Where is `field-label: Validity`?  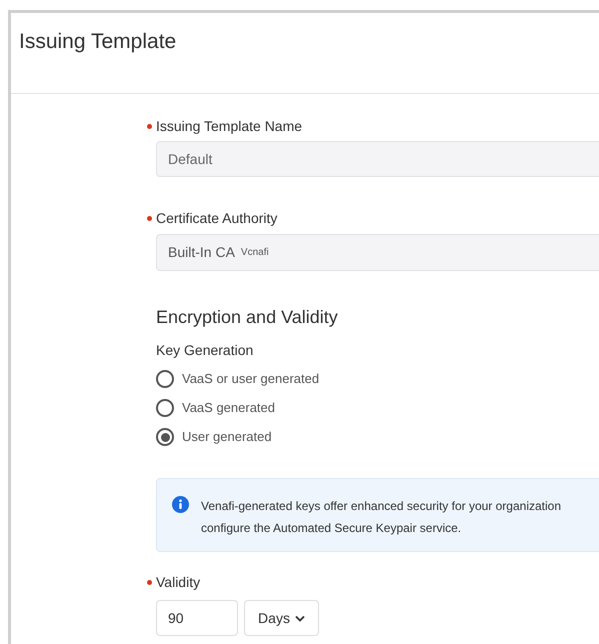 field-label: Validity is located at coordinates (178, 582).